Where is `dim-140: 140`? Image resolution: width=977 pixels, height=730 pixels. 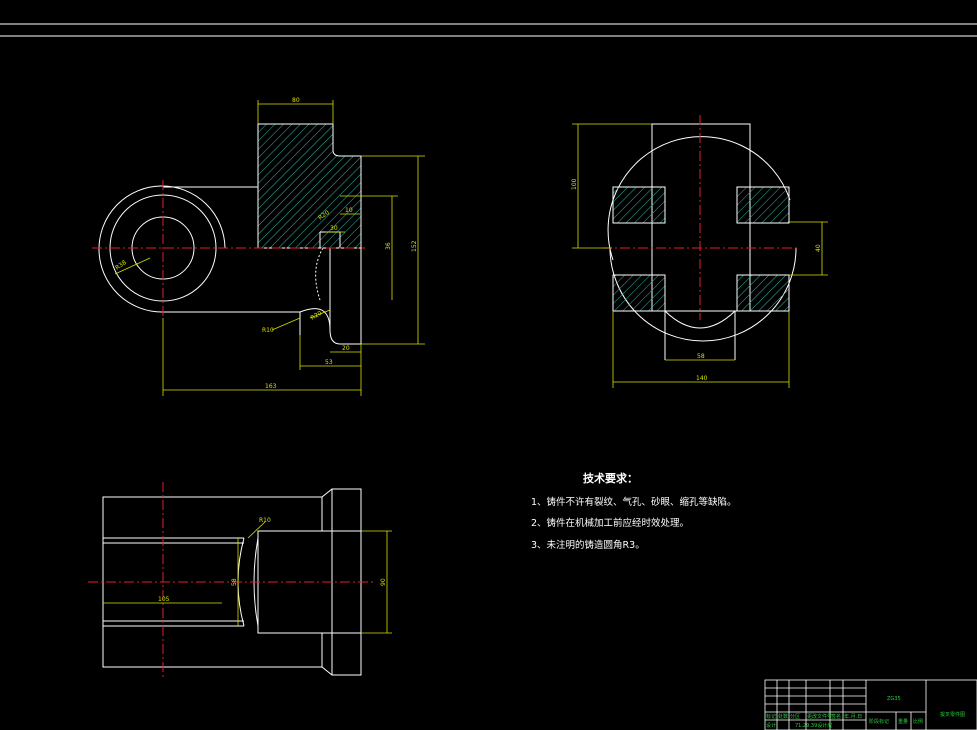
dim-140: 140 is located at coordinates (702, 378).